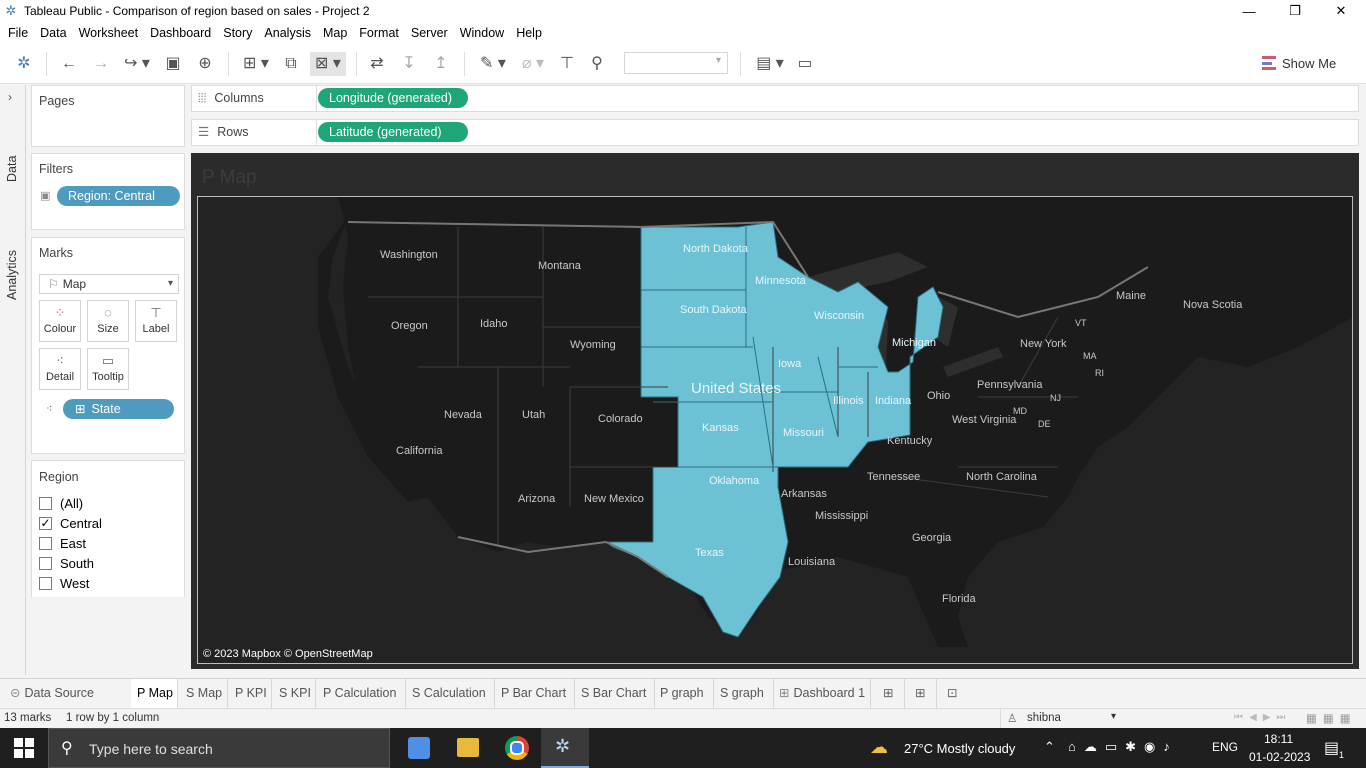 This screenshot has width=1366, height=768. Describe the element at coordinates (676, 63) in the screenshot. I see `fit-dropdown: ▾` at that location.